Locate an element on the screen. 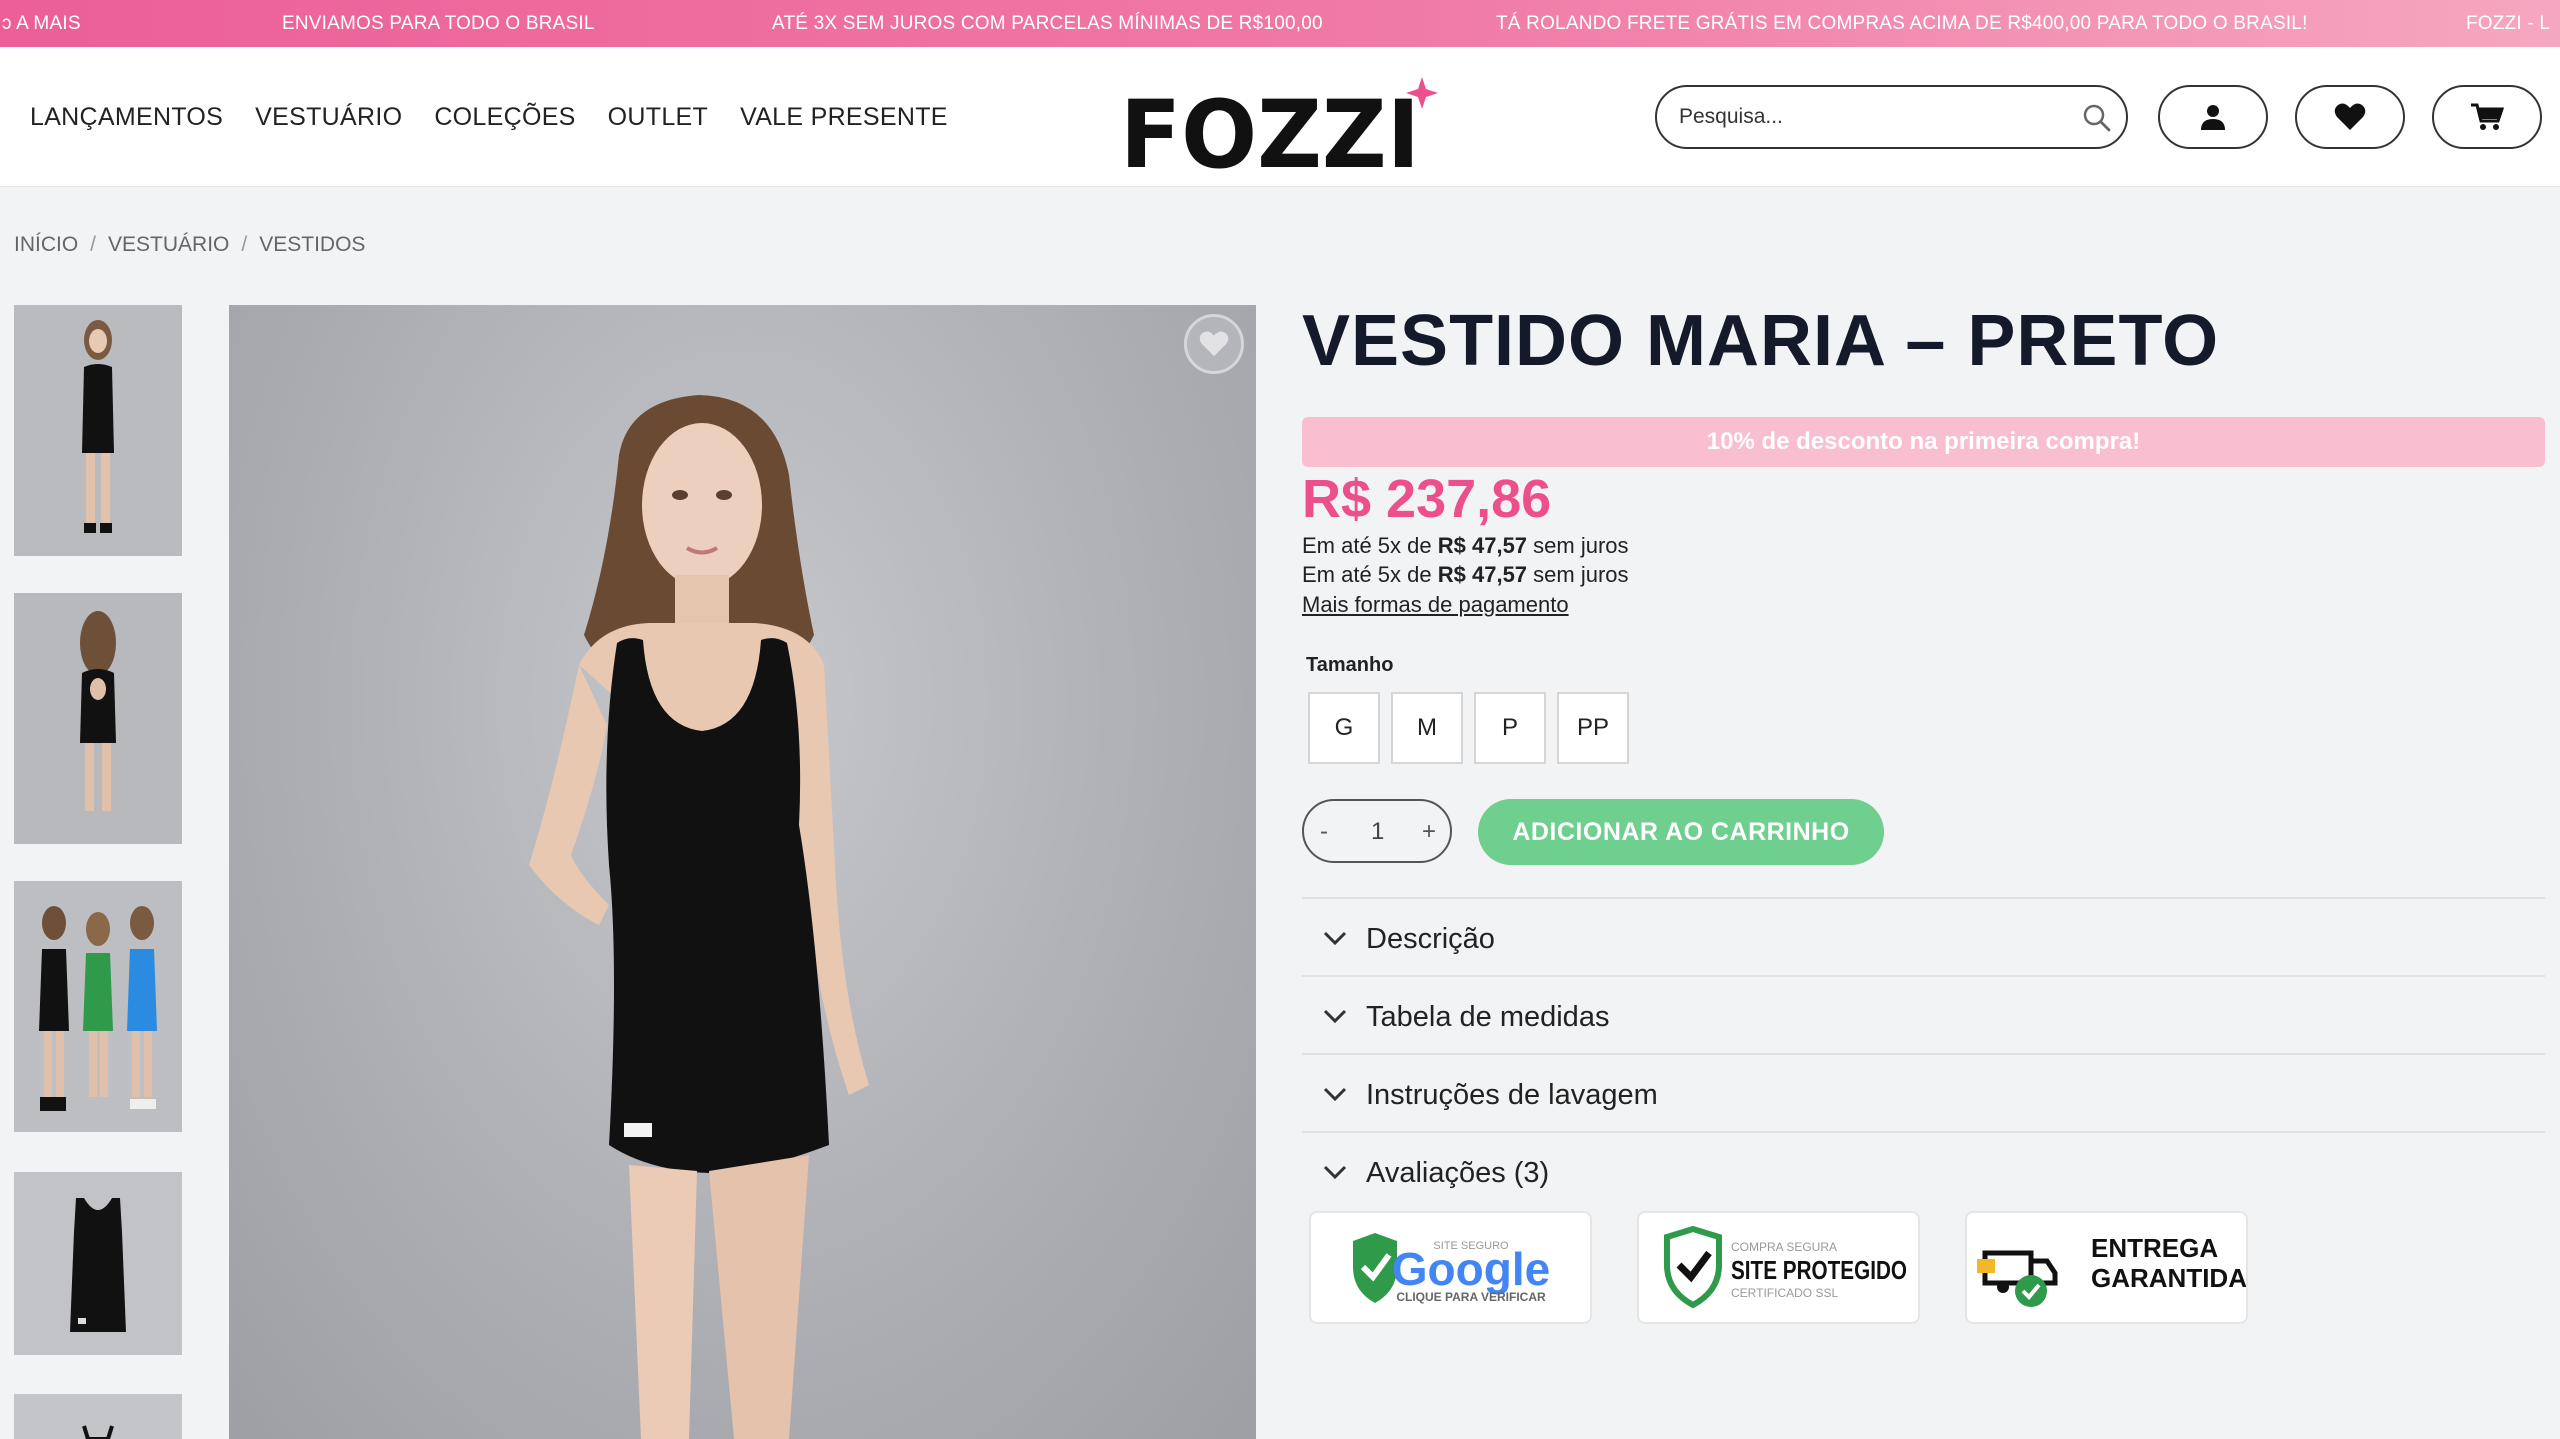 This screenshot has width=2560, height=1439. thumbnail-more is located at coordinates (98, 1416).